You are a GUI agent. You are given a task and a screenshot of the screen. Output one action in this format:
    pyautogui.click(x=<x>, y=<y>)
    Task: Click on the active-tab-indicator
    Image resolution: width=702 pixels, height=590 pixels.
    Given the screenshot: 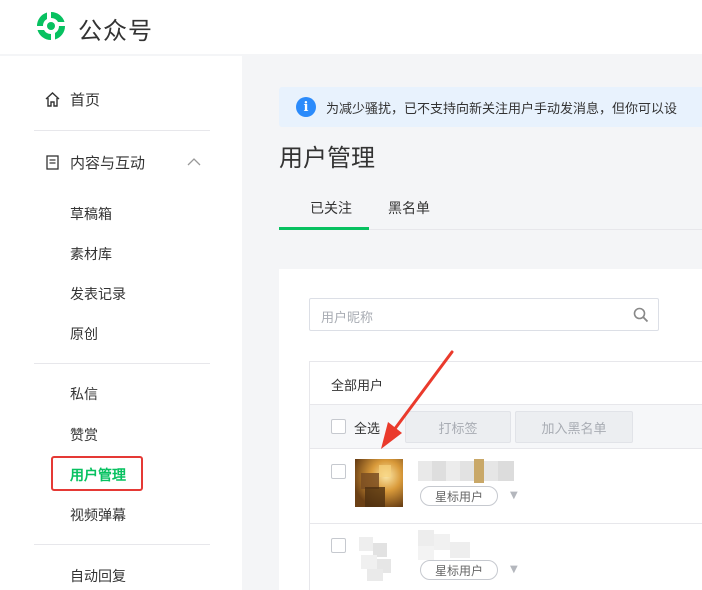 What is the action you would take?
    pyautogui.click(x=324, y=228)
    